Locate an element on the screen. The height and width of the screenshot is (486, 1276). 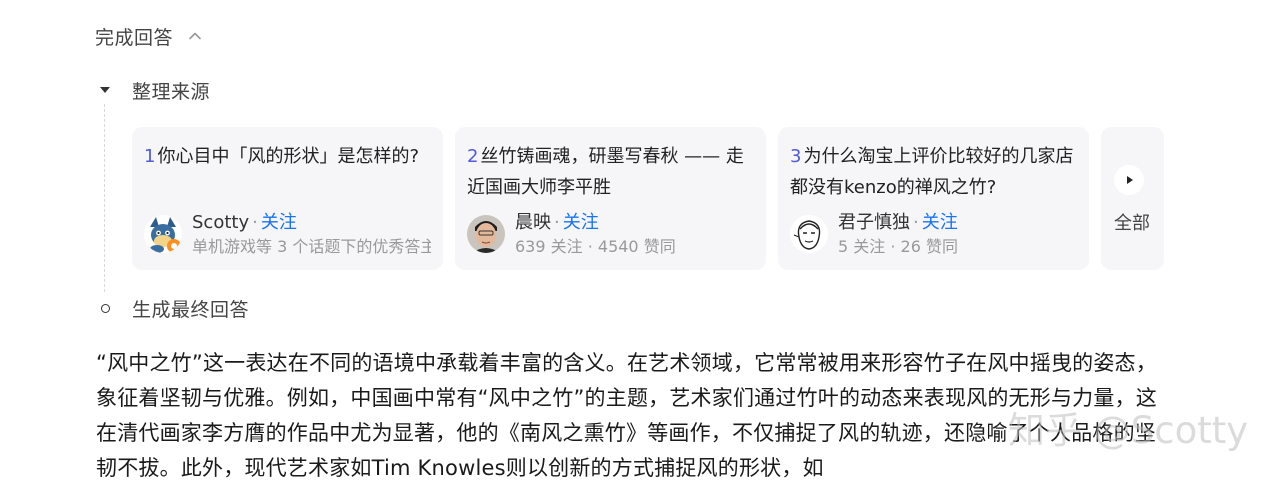
view-all-label: 全部 is located at coordinates (1132, 223).